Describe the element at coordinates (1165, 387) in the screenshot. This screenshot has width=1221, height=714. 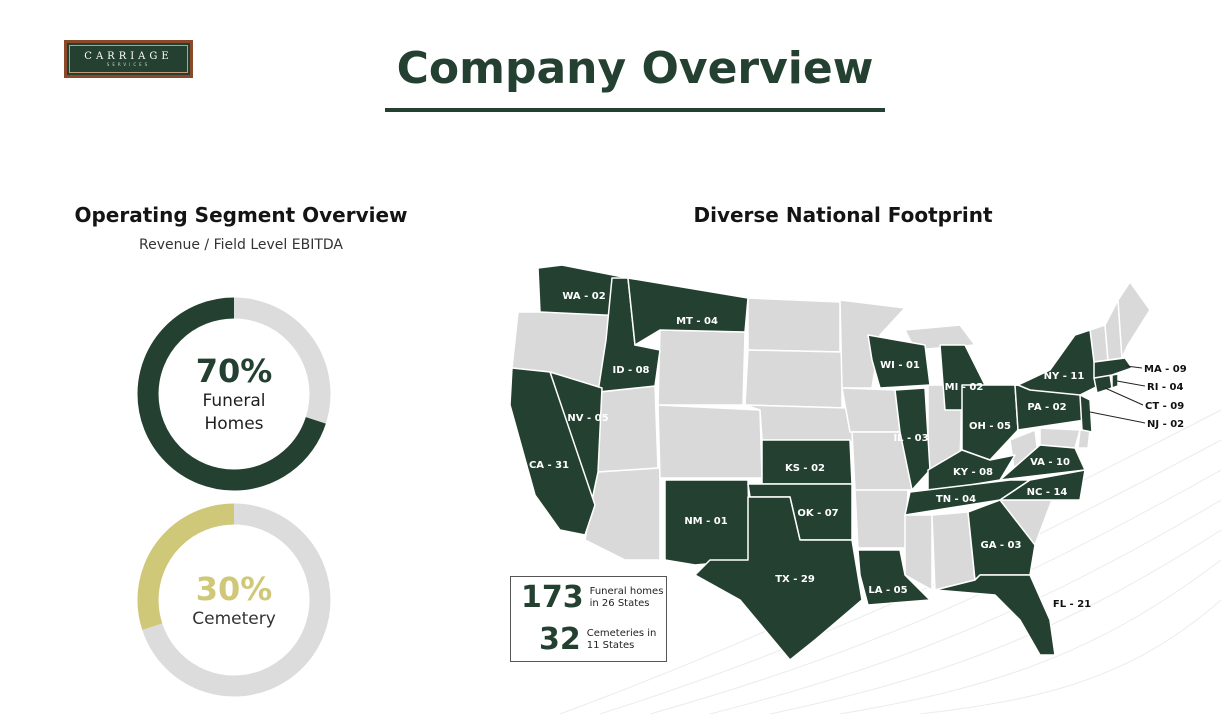
I see `label-ri: RI - 04` at that location.